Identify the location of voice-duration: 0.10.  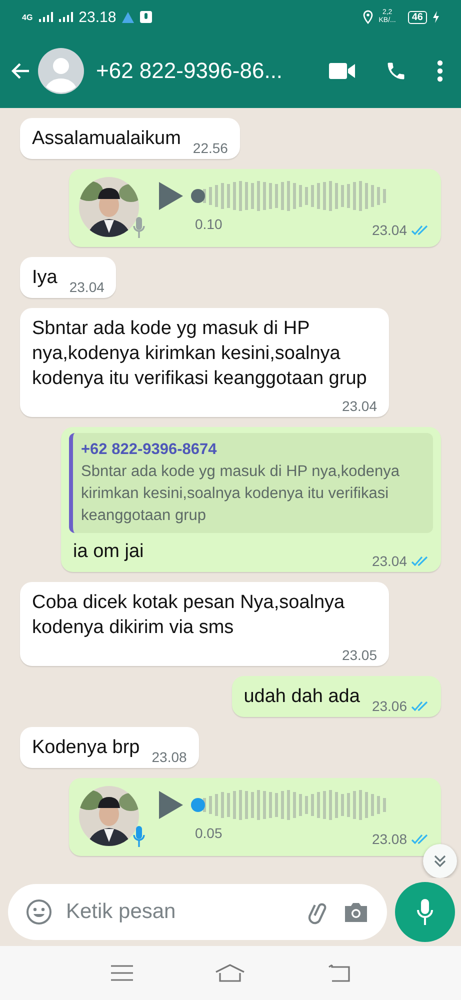
(208, 224).